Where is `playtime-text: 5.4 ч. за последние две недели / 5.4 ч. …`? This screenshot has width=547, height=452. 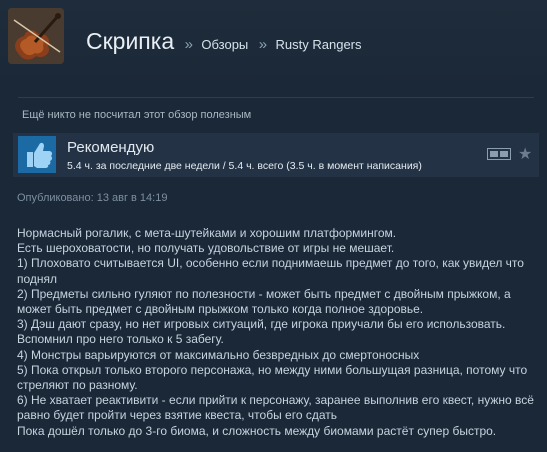 playtime-text: 5.4 ч. за последние две недели / 5.4 ч. … is located at coordinates (244, 166).